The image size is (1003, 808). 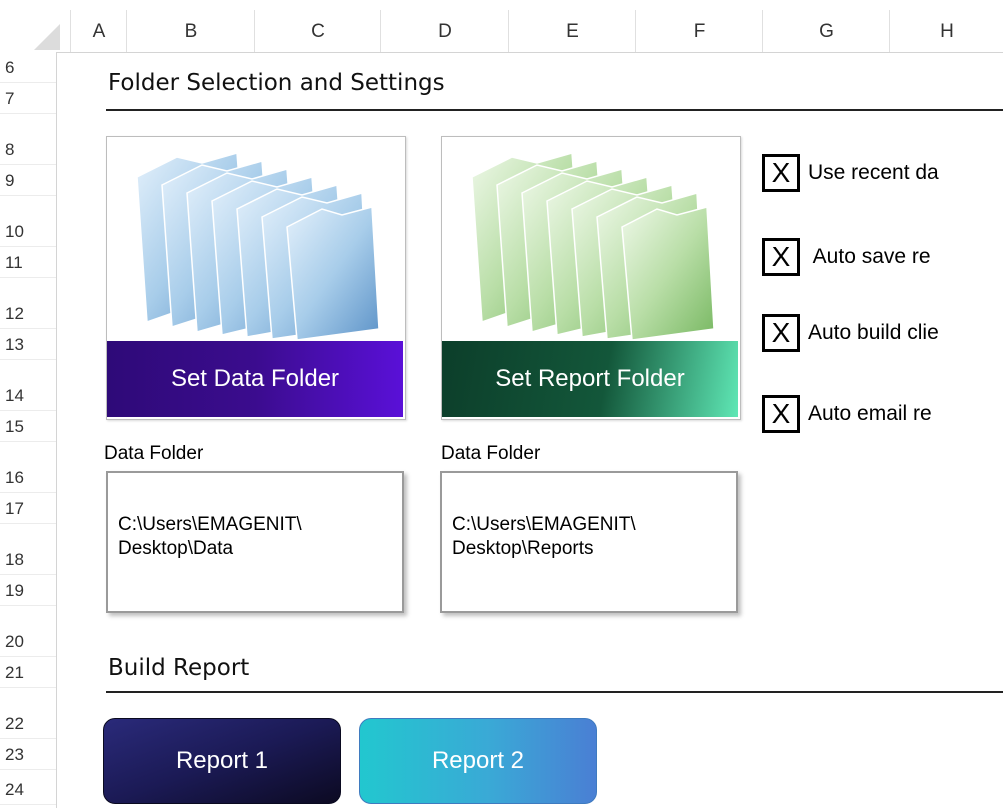 What do you see at coordinates (826, 31) in the screenshot?
I see `column-header-g: G` at bounding box center [826, 31].